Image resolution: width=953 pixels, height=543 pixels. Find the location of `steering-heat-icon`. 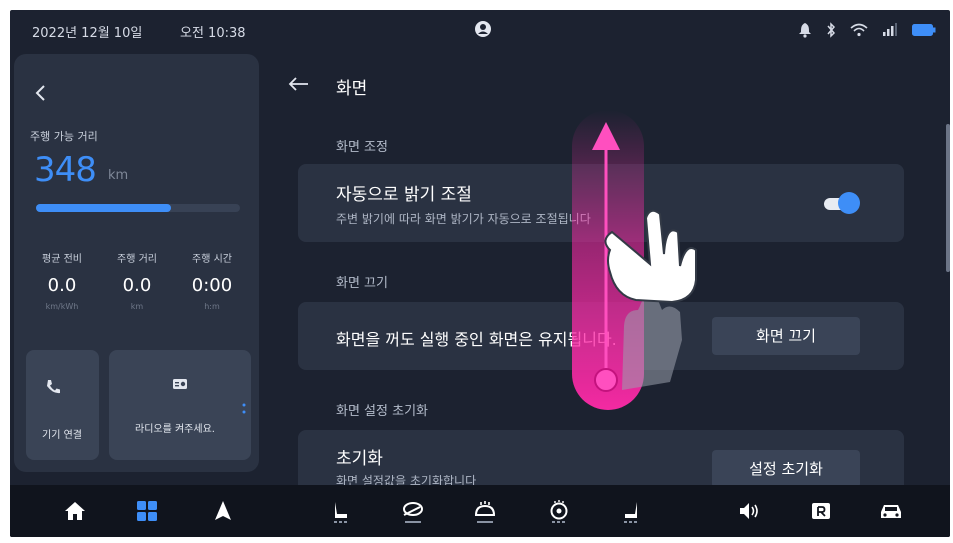

steering-heat-icon is located at coordinates (559, 511).